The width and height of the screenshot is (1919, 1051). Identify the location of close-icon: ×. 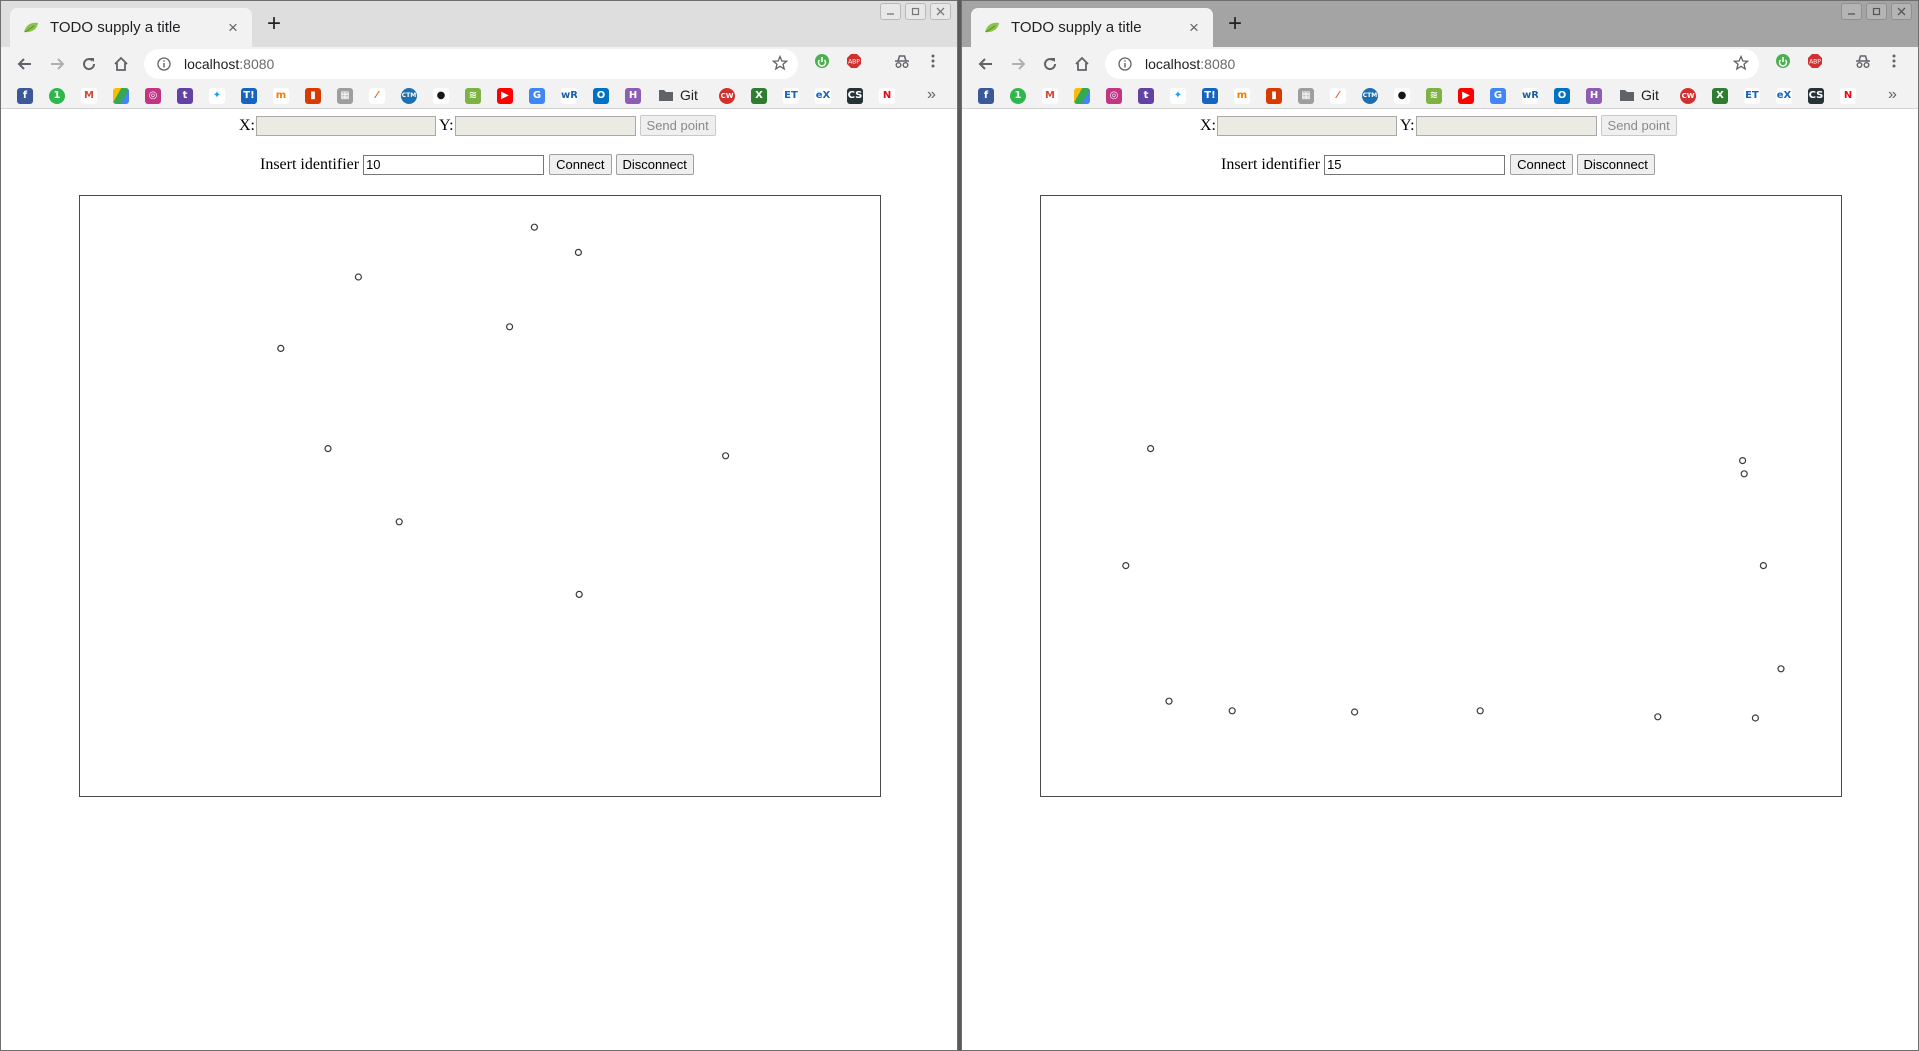
(233, 27).